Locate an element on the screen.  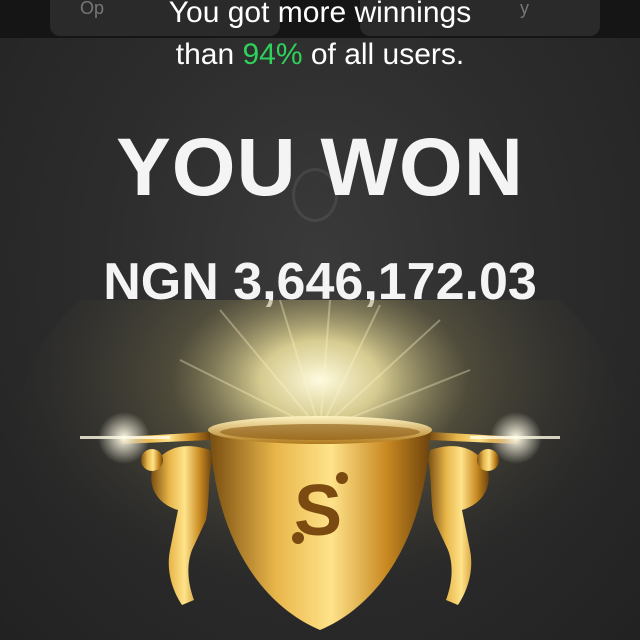
winnings-line-1: You got more winnings is located at coordinates (320, 14).